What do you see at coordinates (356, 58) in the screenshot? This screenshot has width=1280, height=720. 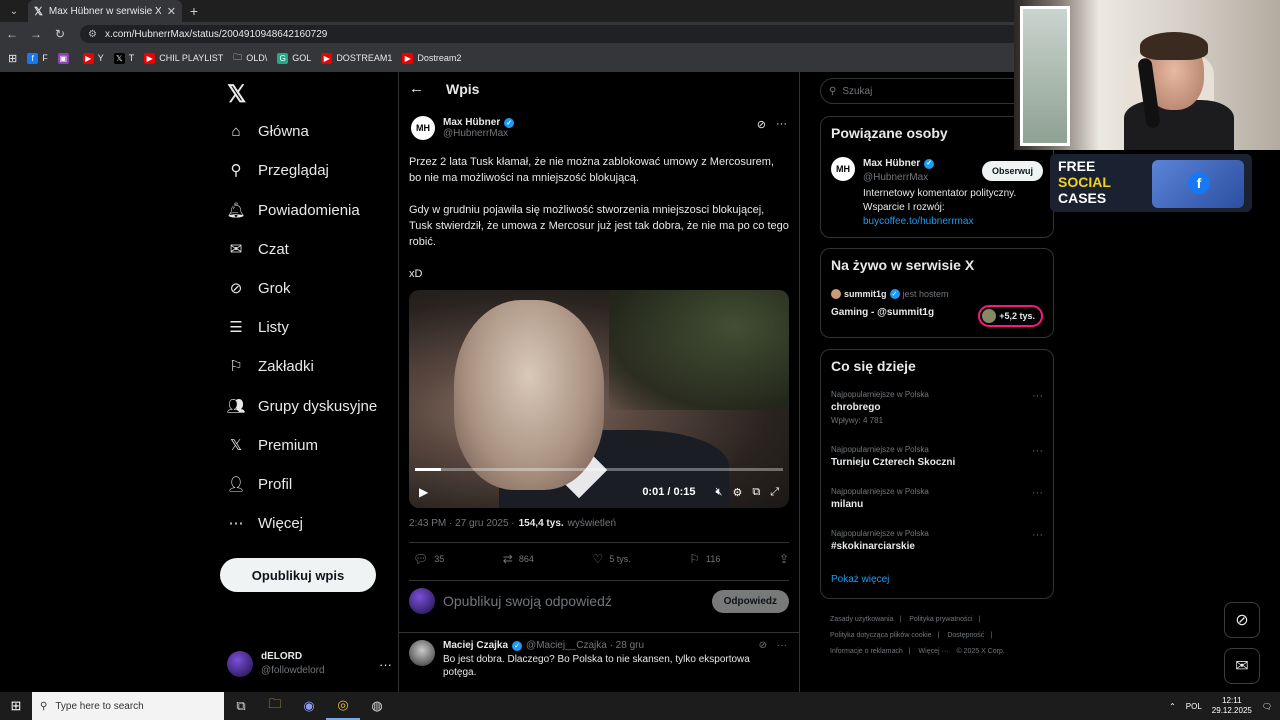 I see `bookmark-item: ▶ DOSTREAM1` at bounding box center [356, 58].